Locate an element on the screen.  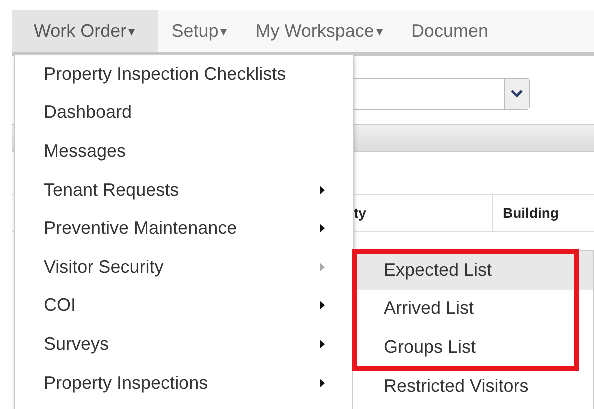
column-header: Building is located at coordinates (525, 213).